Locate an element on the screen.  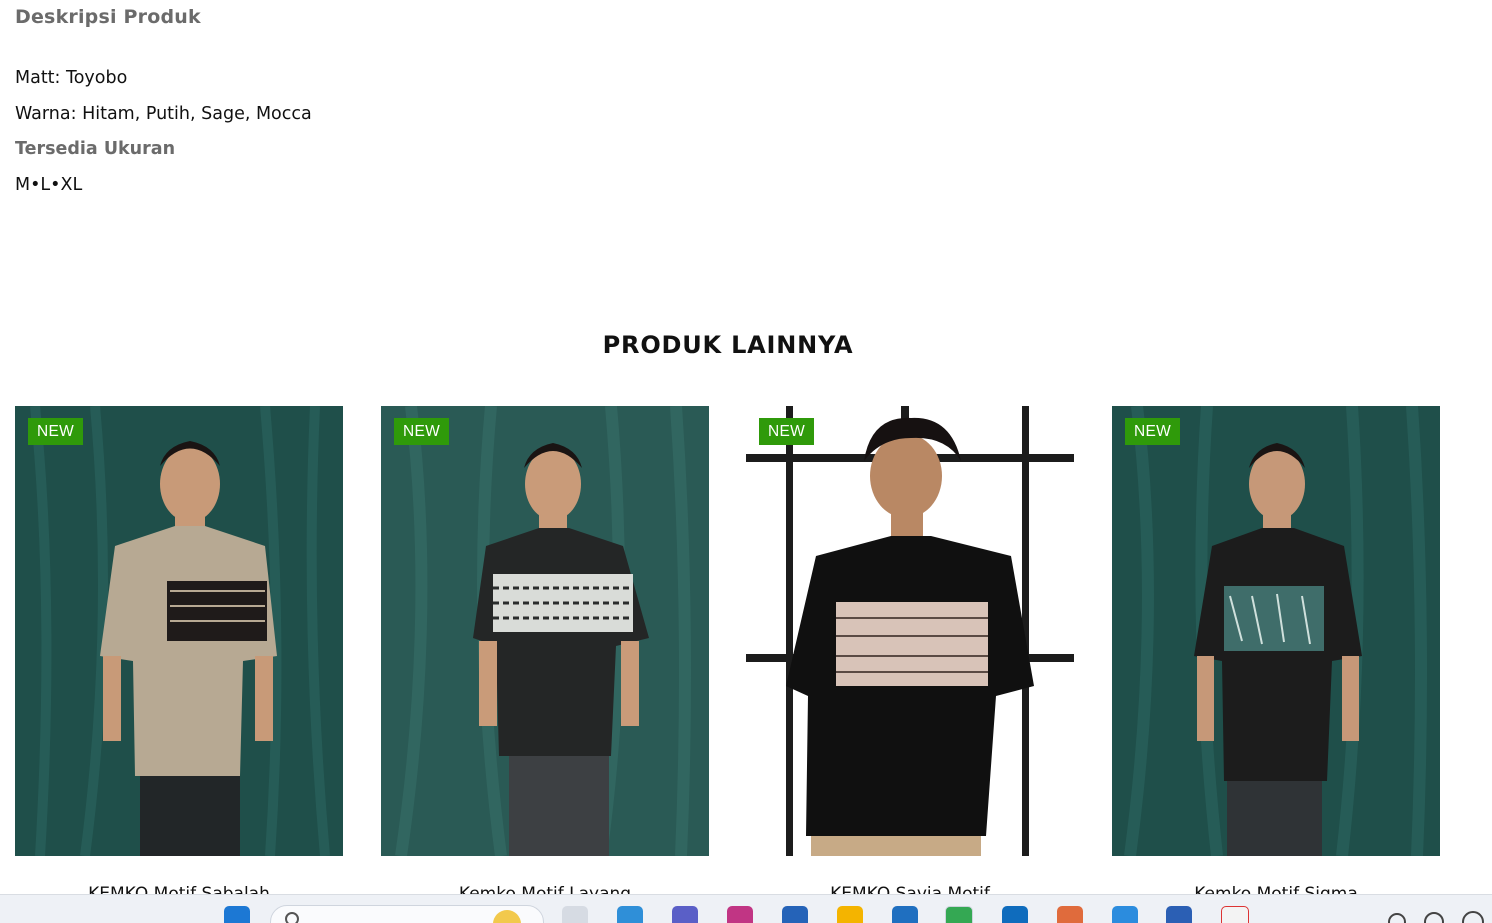
related-products-title: PRODUK LAINNYA is located at coordinates (728, 345).